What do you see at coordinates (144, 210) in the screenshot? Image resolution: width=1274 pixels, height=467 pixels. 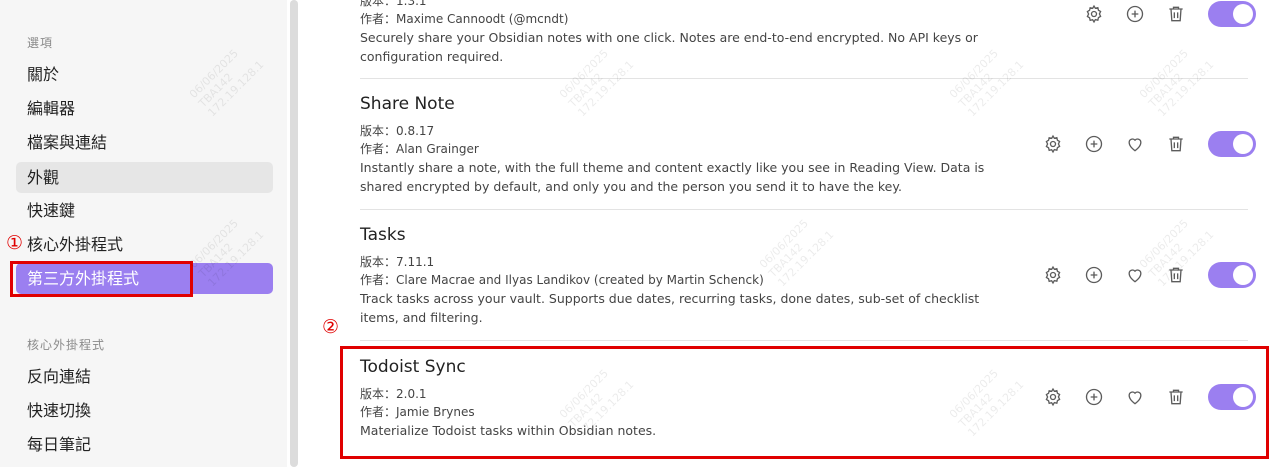 I see `sidebar-item-hotkeys: 快速鍵` at bounding box center [144, 210].